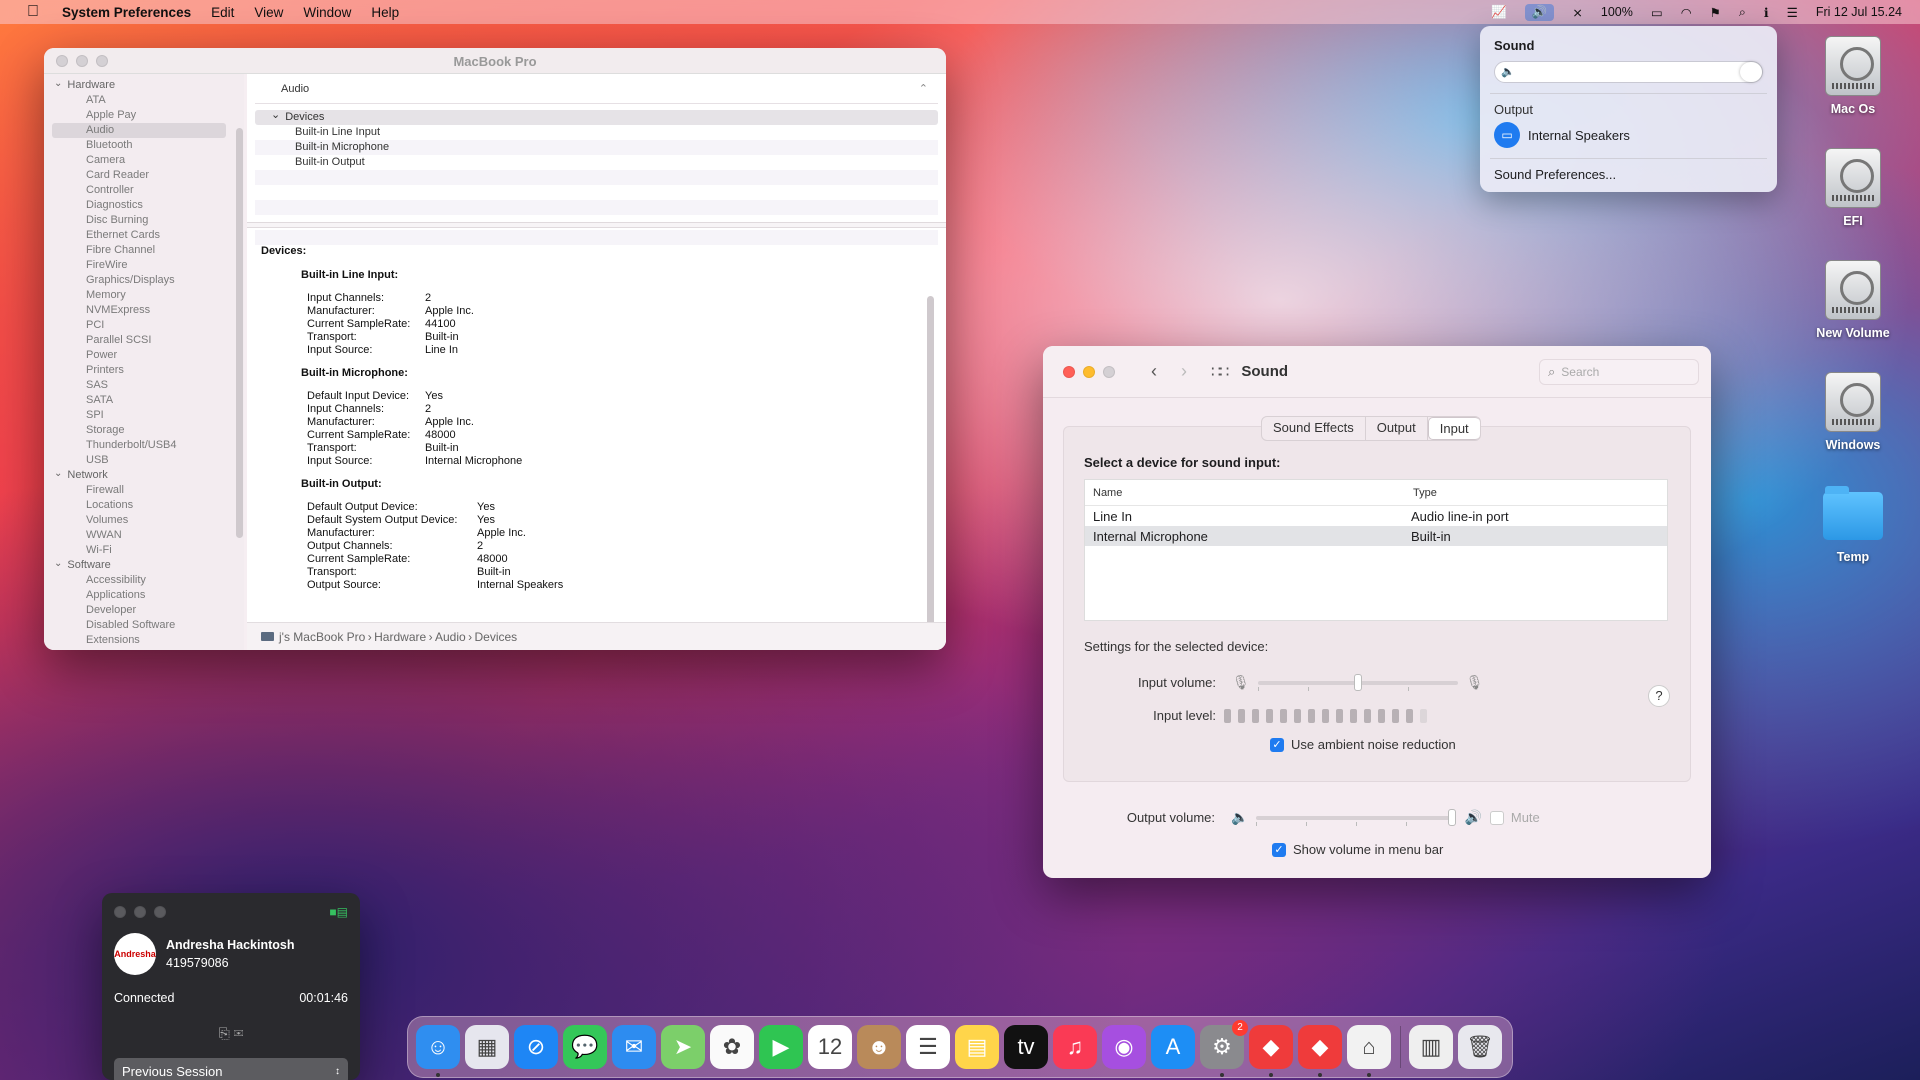  Describe the element at coordinates (1686, 12) in the screenshot. I see `wifi-icon: ◠` at that location.